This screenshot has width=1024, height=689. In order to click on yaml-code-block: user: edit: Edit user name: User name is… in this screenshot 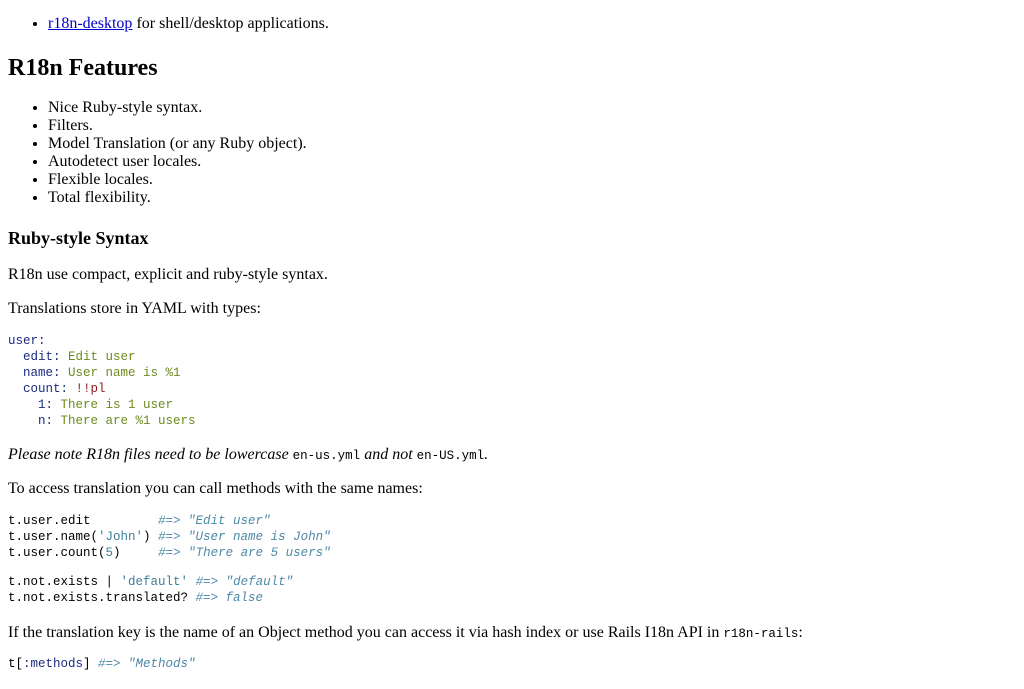, I will do `click(102, 381)`.